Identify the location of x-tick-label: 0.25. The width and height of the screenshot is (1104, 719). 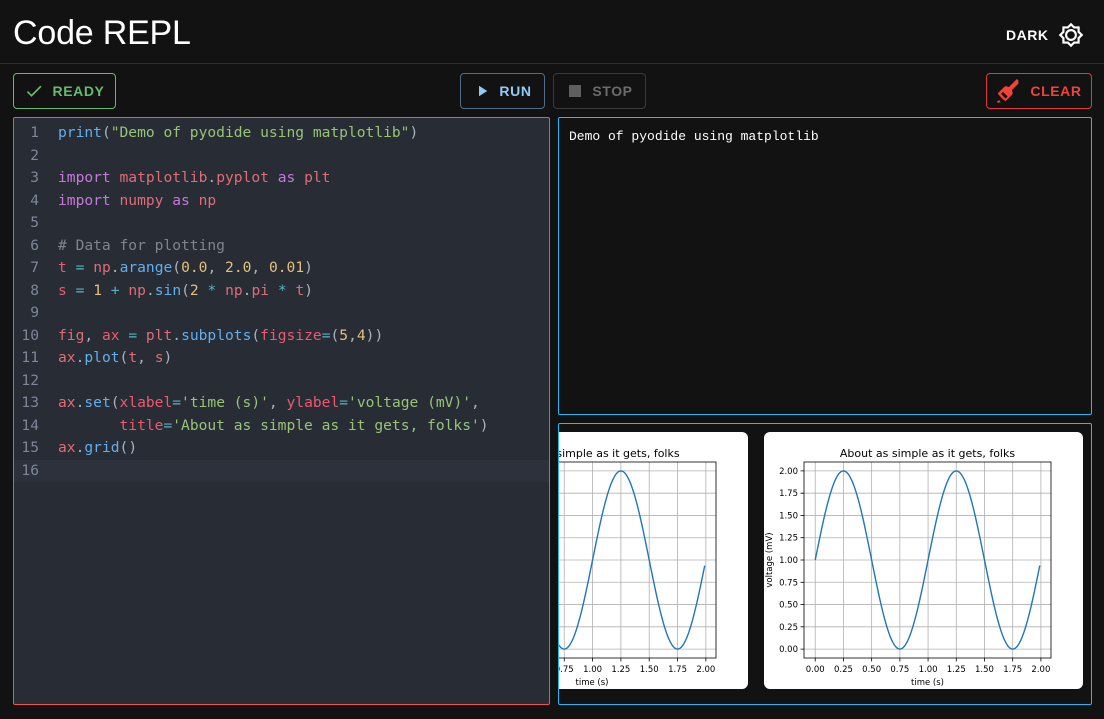
(843, 670).